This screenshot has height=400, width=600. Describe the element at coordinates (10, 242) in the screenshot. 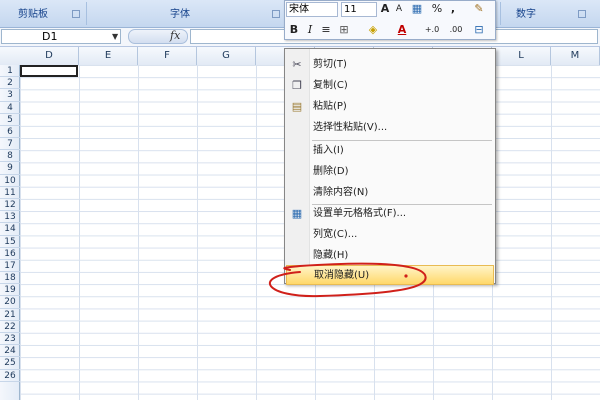

I see `row-header: 15` at that location.